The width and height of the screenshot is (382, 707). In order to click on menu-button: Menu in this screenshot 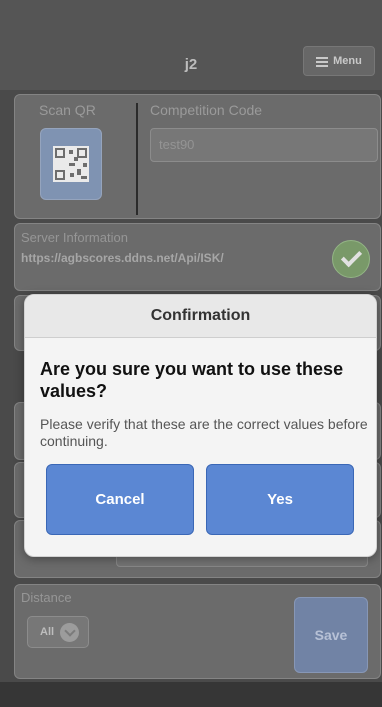, I will do `click(339, 61)`.